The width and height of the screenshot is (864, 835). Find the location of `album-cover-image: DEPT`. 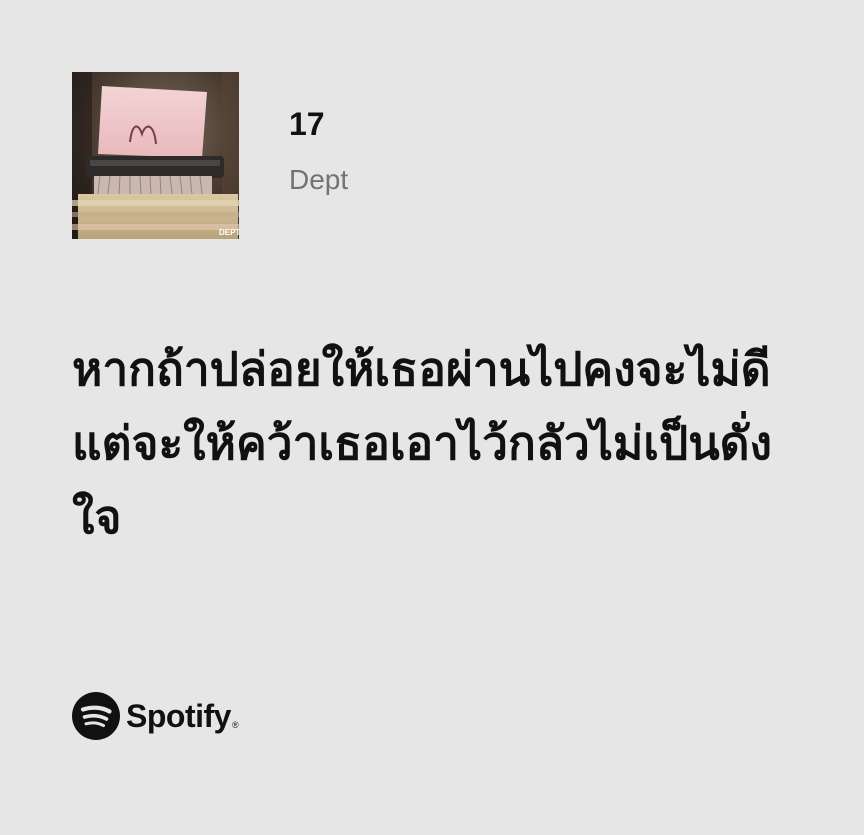

album-cover-image: DEPT is located at coordinates (155, 155).